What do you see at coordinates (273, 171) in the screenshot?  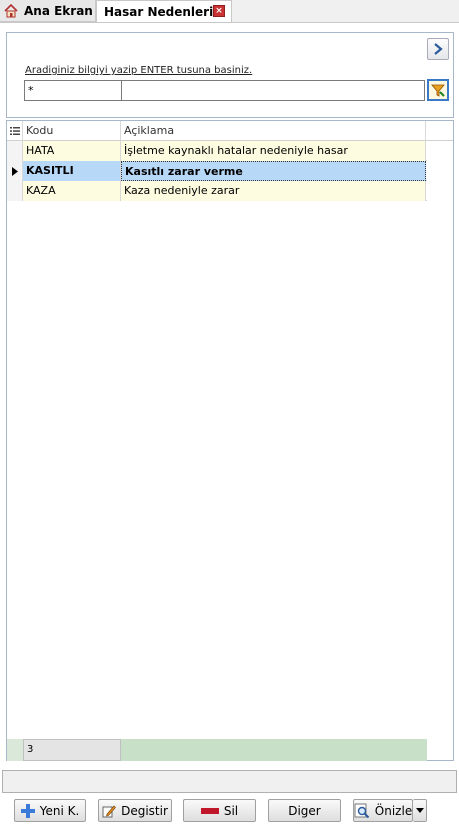 I see `cell-aciklama: Kasıtlı zarar verme` at bounding box center [273, 171].